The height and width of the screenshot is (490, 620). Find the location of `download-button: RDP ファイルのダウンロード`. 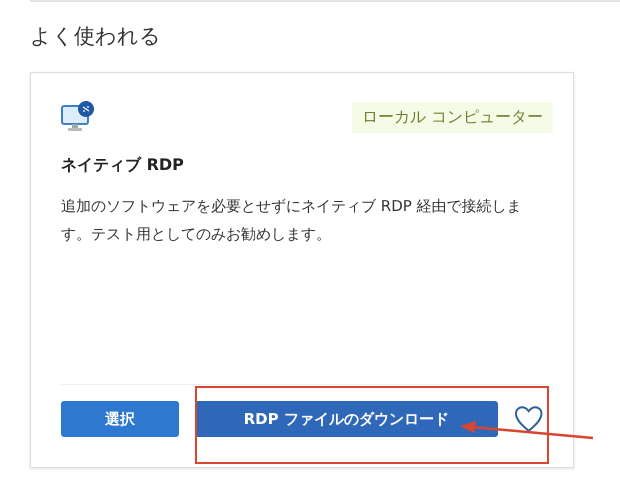

download-button: RDP ファイルのダウンロード is located at coordinates (346, 419).